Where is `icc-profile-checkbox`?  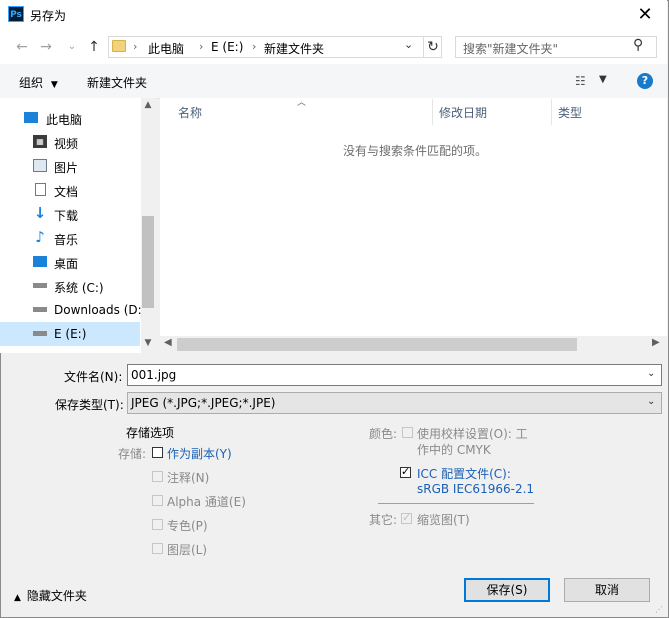
icc-profile-checkbox is located at coordinates (405, 471).